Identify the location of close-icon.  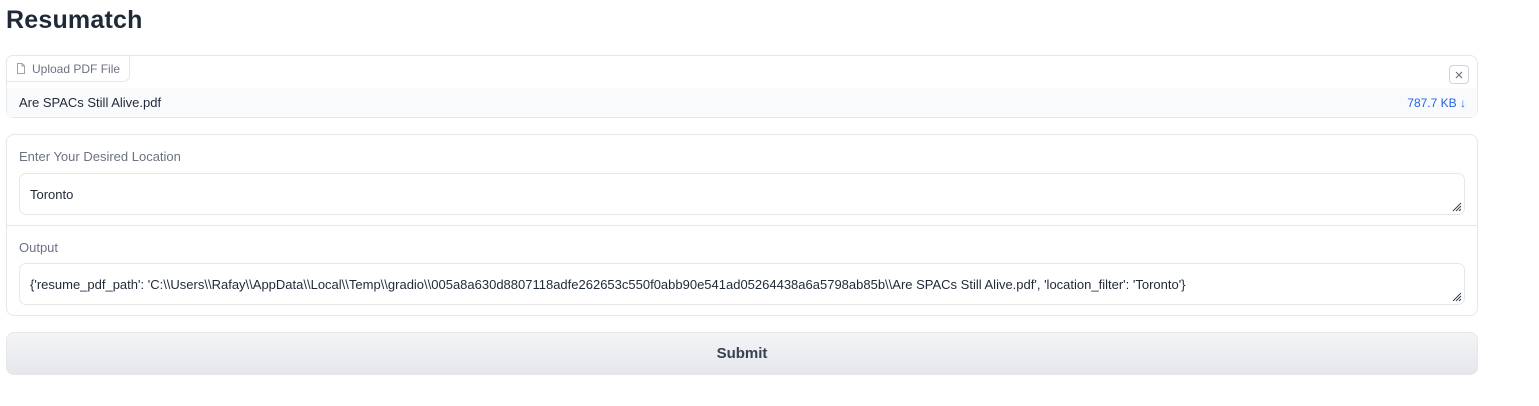
(1459, 75).